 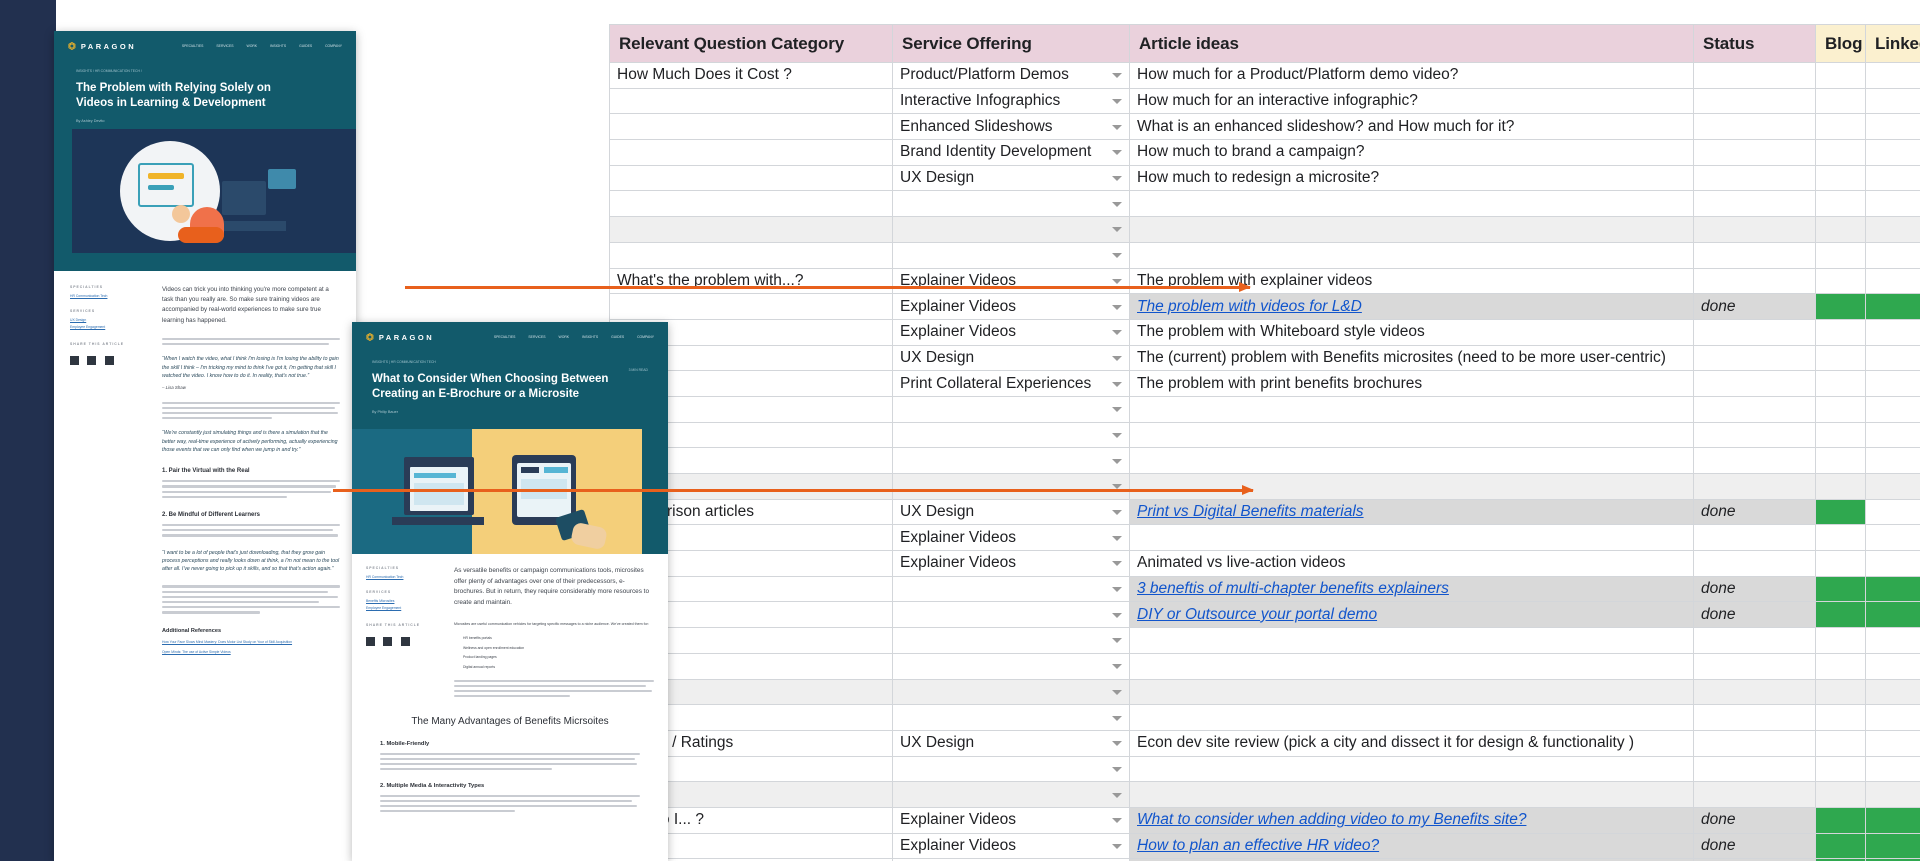 What do you see at coordinates (400, 337) in the screenshot?
I see `card2-logo: ⏣ PARAGON` at bounding box center [400, 337].